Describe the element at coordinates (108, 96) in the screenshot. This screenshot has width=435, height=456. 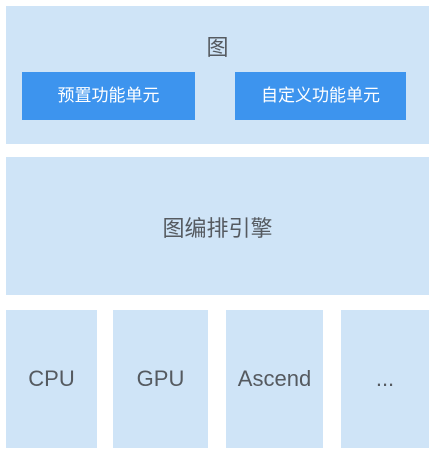
I see `preset-function-unit-box: 预置功能单元` at that location.